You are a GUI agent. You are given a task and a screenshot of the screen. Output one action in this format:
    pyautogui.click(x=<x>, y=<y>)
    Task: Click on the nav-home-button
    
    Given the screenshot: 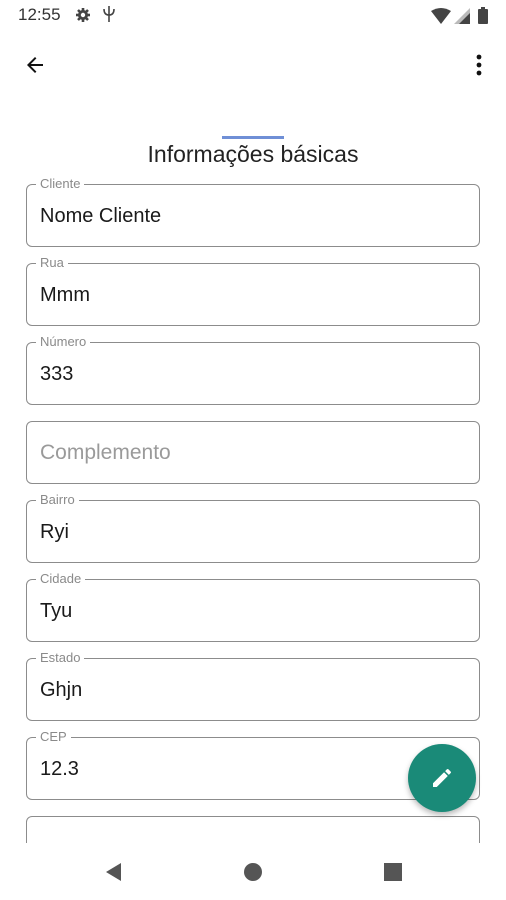 What is the action you would take?
    pyautogui.click(x=253, y=872)
    